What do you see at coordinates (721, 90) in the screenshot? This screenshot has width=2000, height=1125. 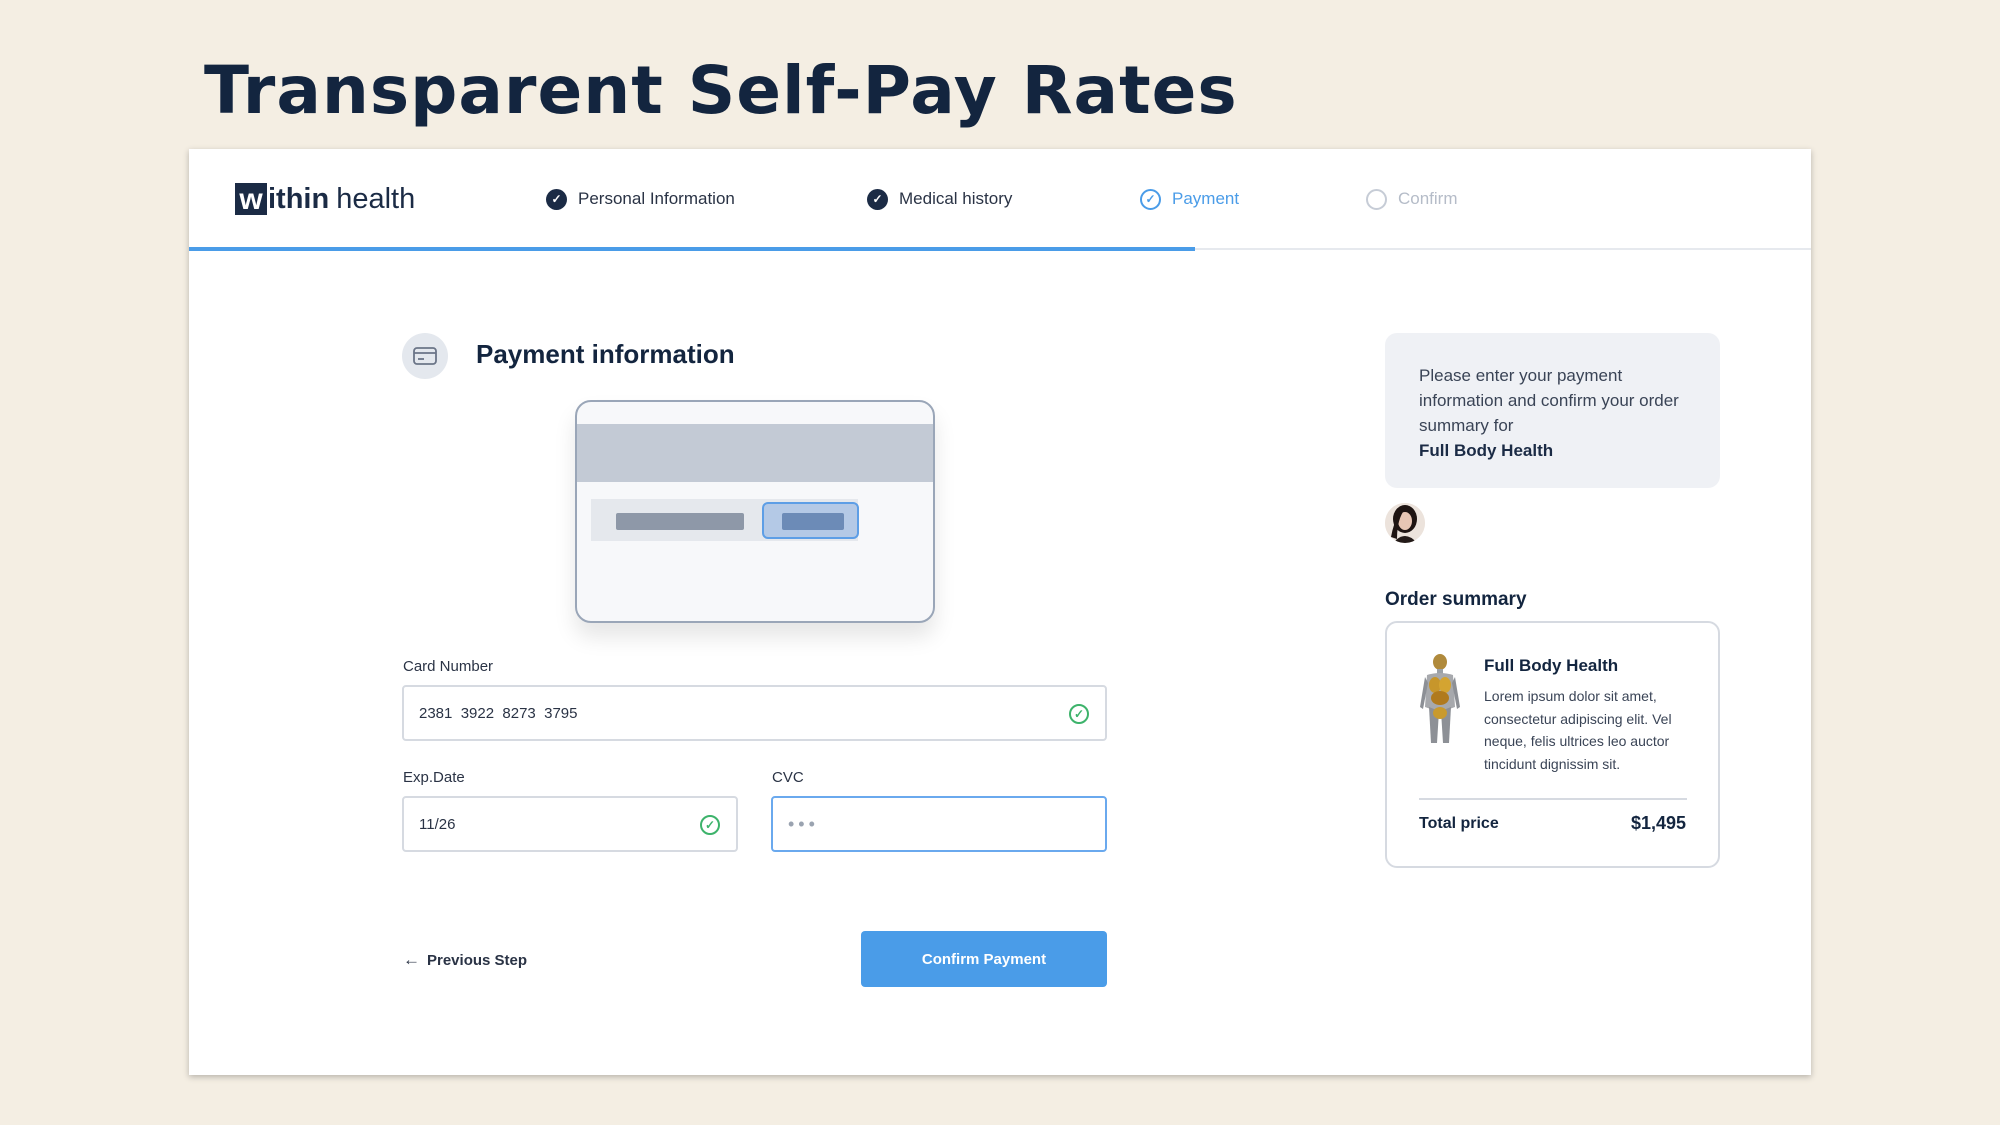 I see `slide-title: Transparent Self-Pay Rates` at bounding box center [721, 90].